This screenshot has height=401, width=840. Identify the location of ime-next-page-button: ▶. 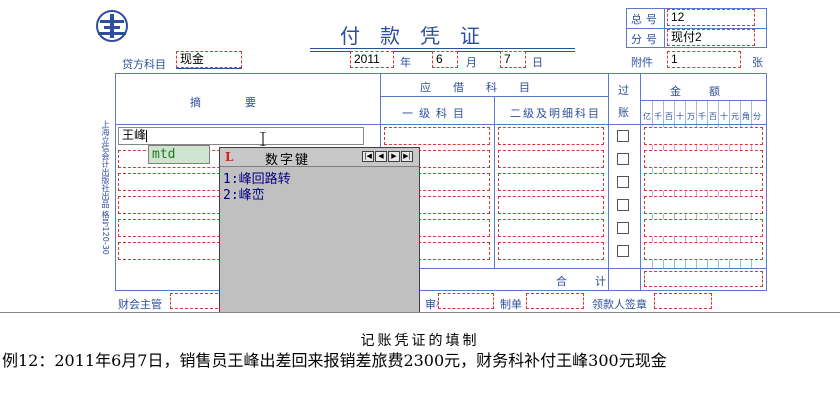
(394, 156).